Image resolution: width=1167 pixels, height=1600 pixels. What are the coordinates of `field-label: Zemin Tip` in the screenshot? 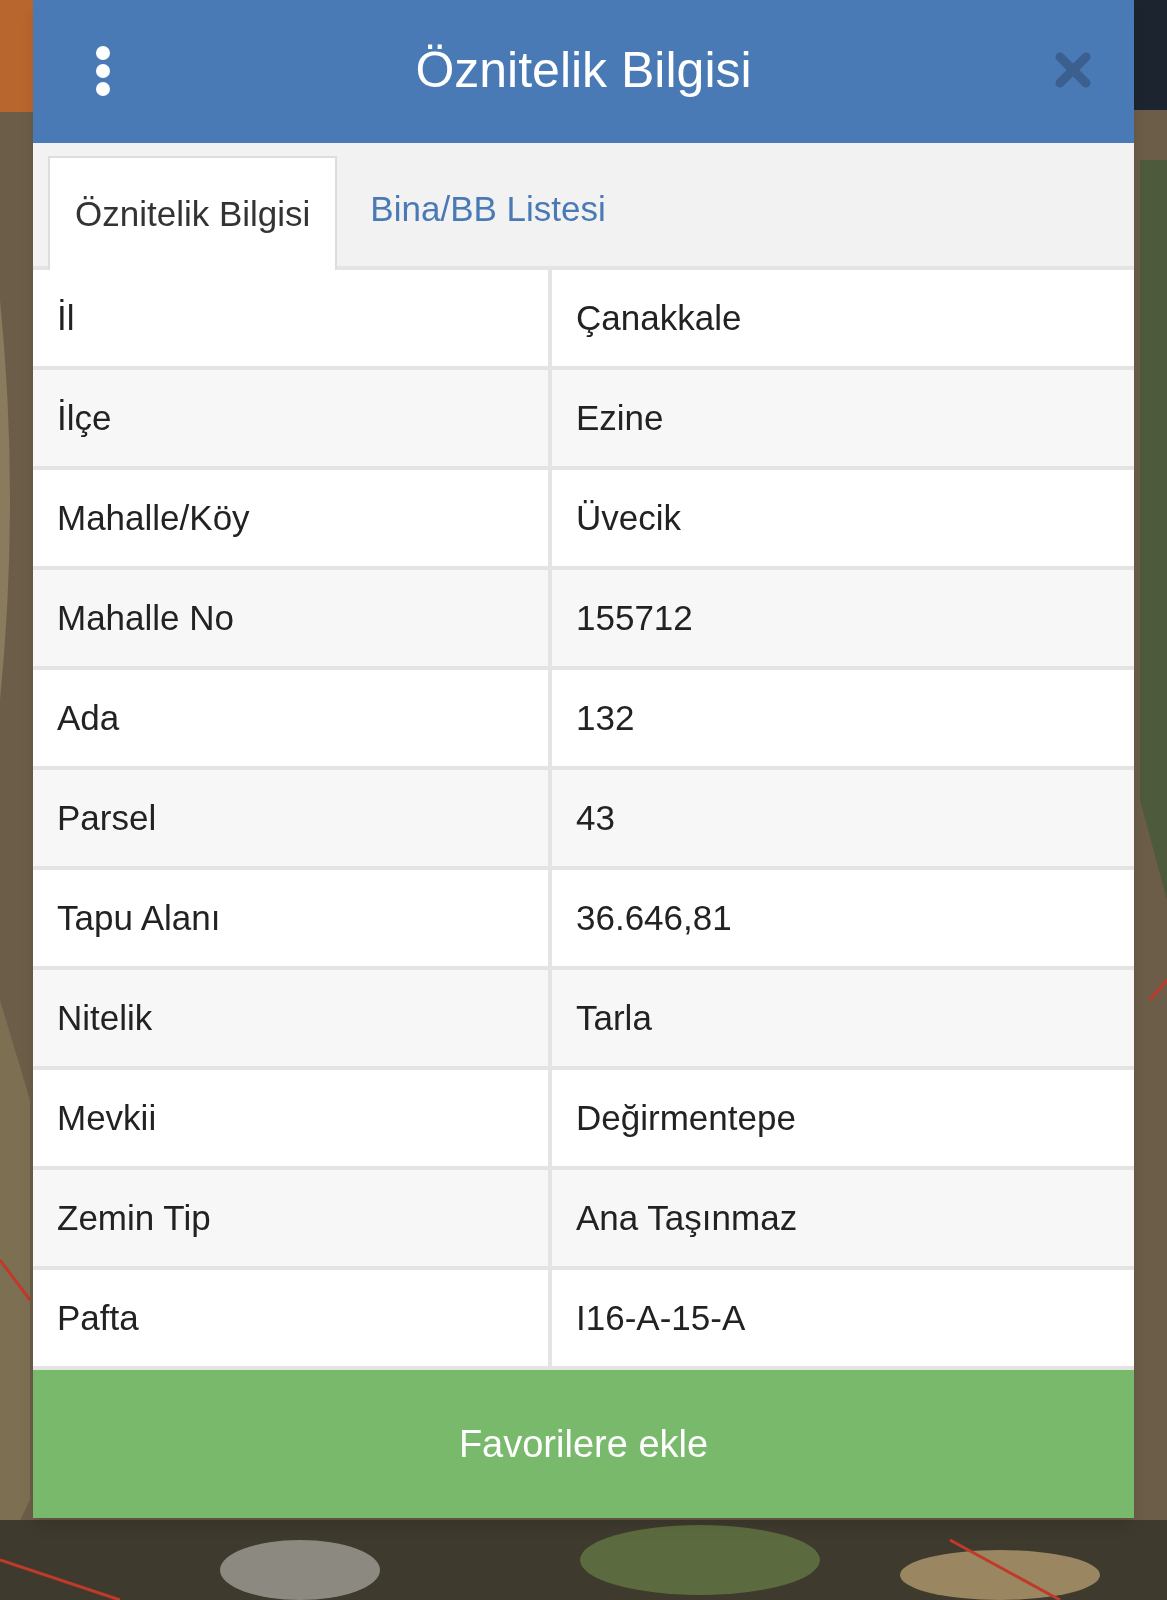 It's located at (134, 1217).